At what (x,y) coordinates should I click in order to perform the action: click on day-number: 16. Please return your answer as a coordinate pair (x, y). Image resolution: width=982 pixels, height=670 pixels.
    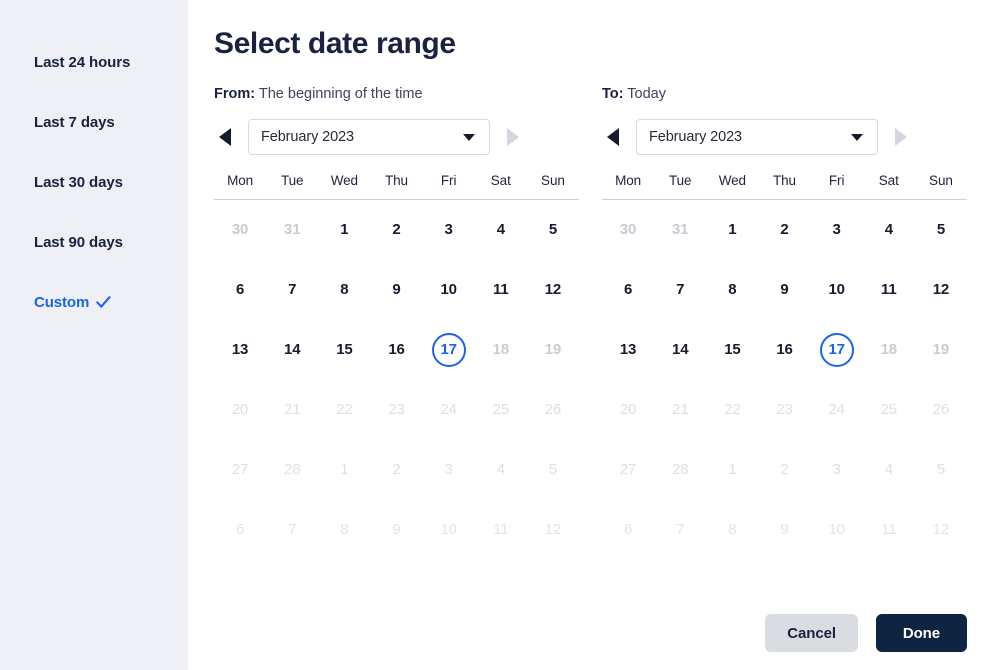
    Looking at the image, I should click on (784, 349).